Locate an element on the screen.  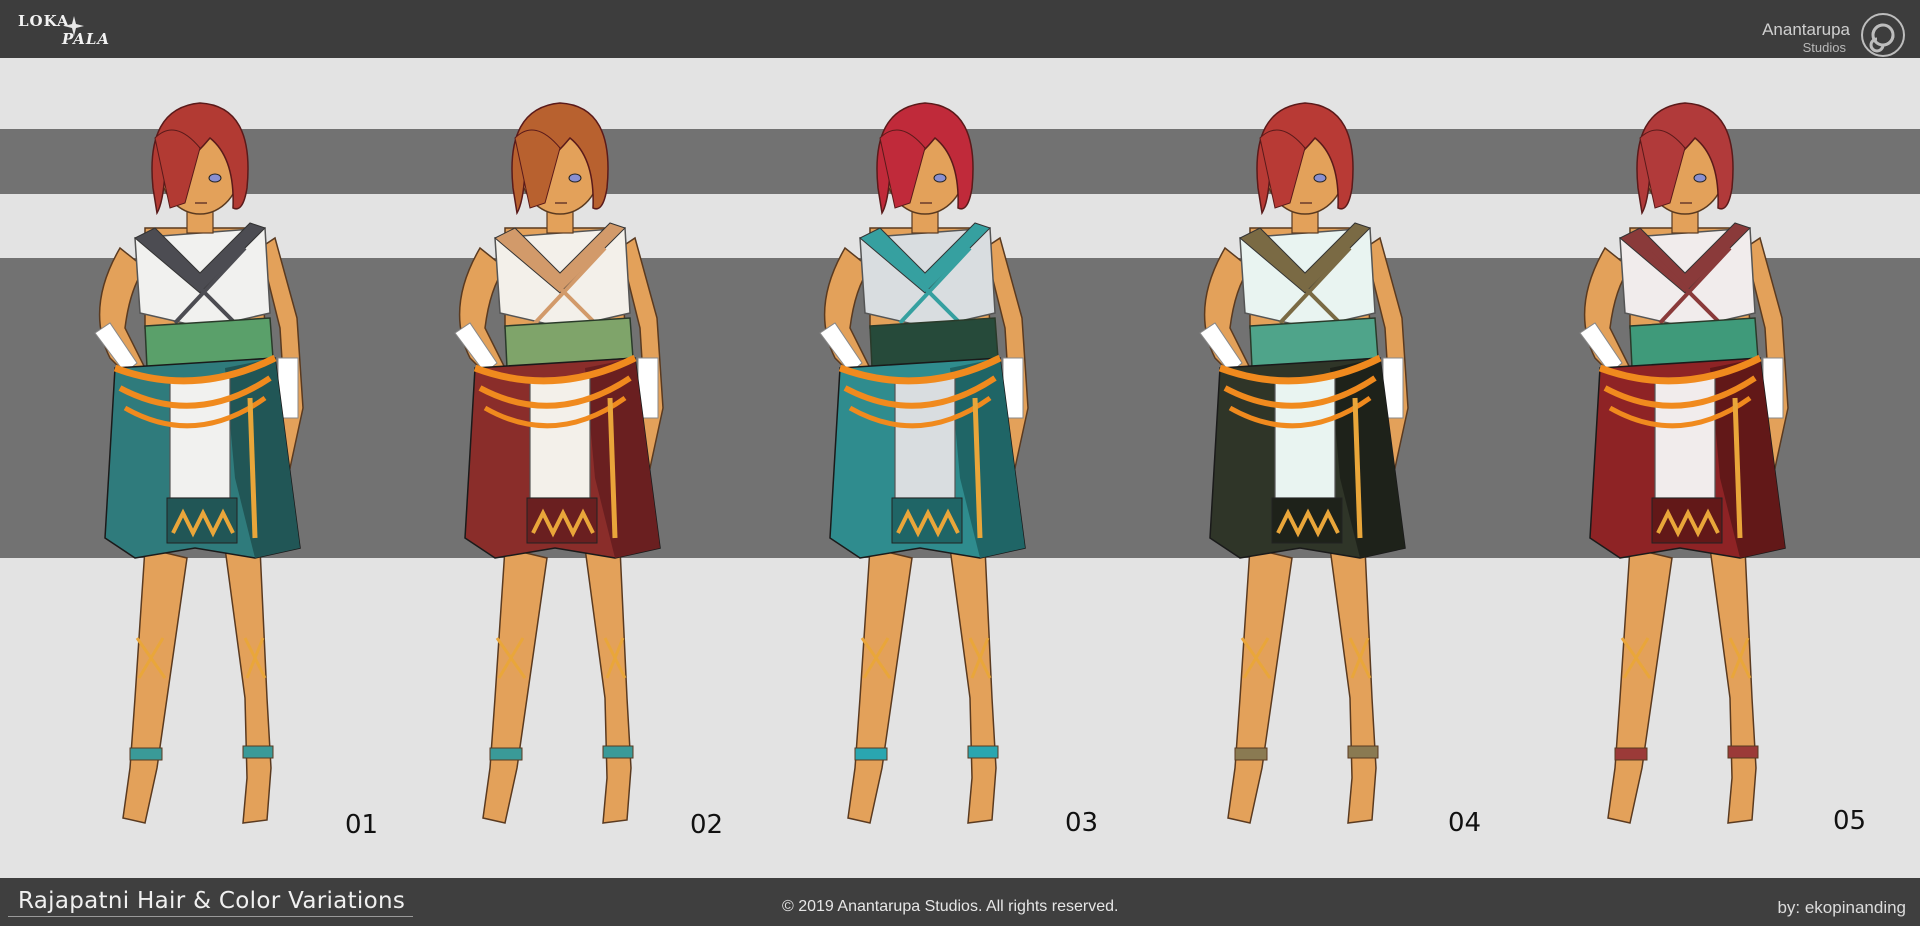
variant-number-03: 03 is located at coordinates (1082, 823).